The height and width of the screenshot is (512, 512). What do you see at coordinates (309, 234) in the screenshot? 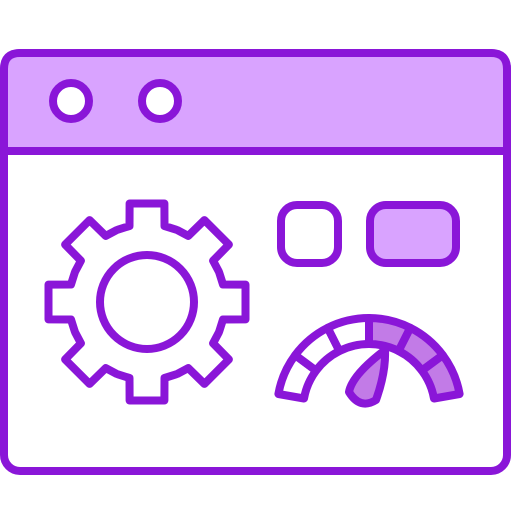
I see `toggle-square-button-icon` at bounding box center [309, 234].